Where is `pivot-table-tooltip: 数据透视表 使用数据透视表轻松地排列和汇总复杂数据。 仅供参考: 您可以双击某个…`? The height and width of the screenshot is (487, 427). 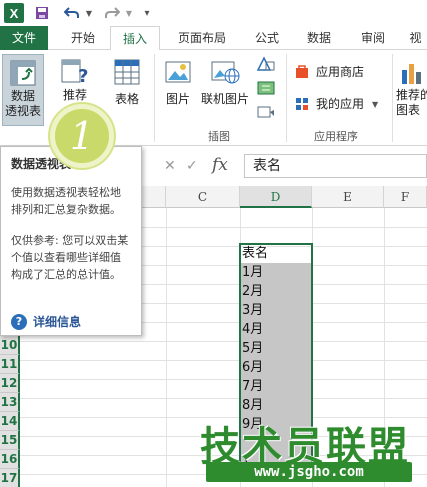 pivot-table-tooltip: 数据透视表 使用数据透视表轻松地排列和汇总复杂数据。 仅供参考: 您可以双击某个… is located at coordinates (71, 241).